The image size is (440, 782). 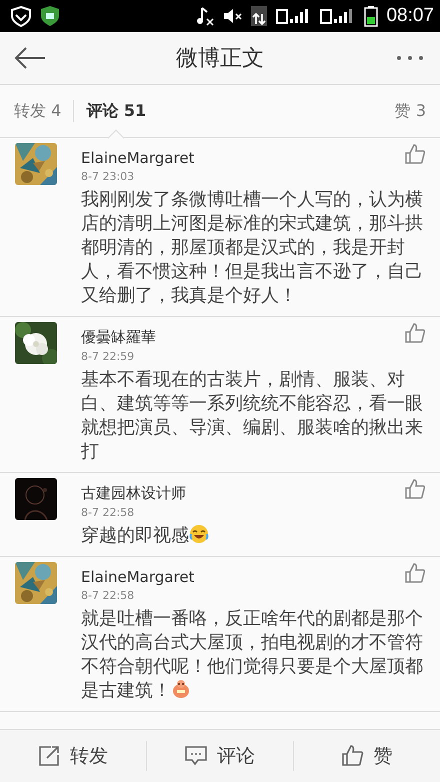 What do you see at coordinates (49, 756) in the screenshot?
I see `share-icon` at bounding box center [49, 756].